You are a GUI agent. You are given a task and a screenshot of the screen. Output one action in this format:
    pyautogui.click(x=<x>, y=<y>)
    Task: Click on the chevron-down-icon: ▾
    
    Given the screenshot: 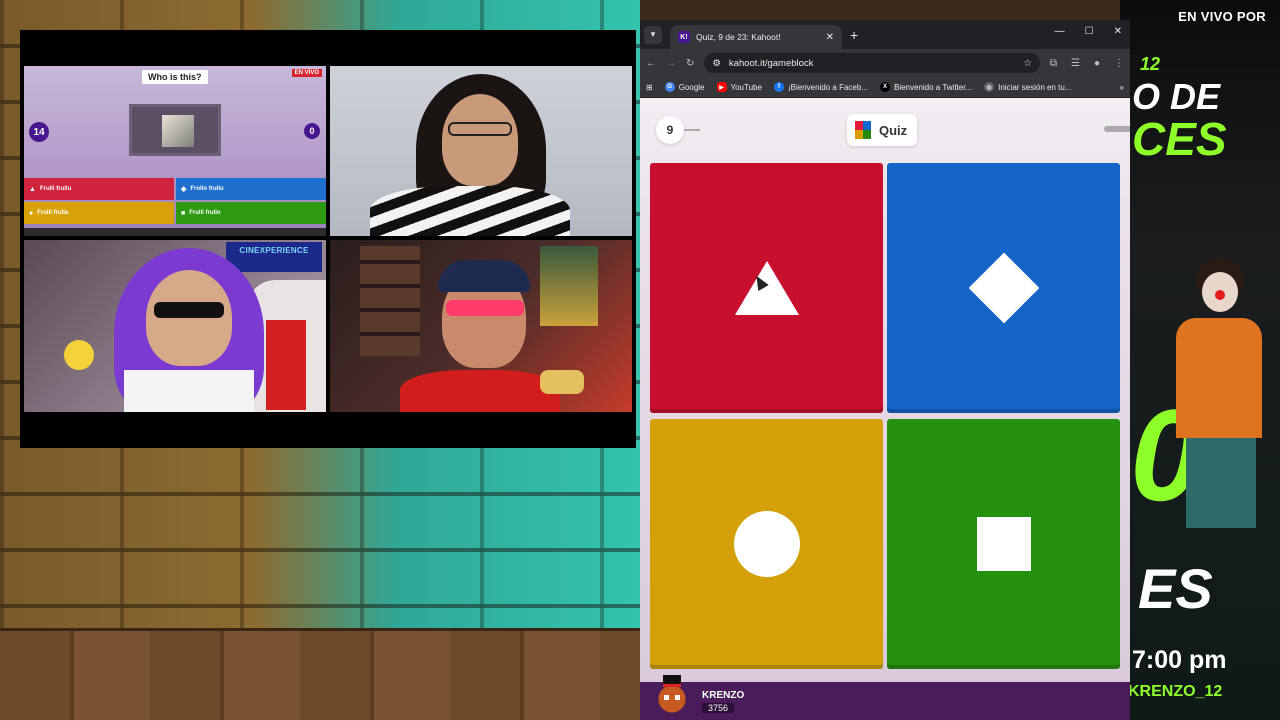 What is the action you would take?
    pyautogui.click(x=653, y=34)
    